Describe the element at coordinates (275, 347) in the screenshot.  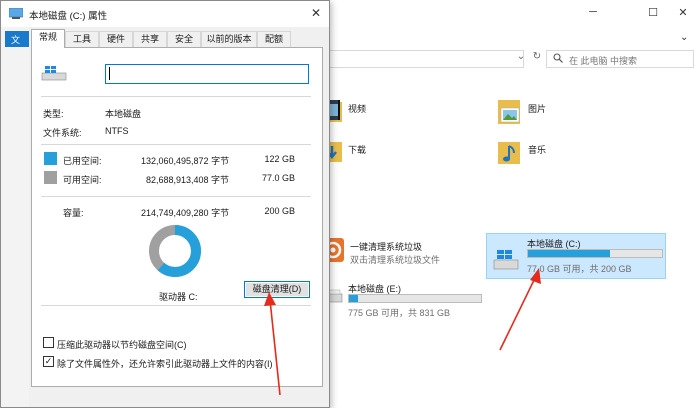
I see `arrow-to-cleanup-button` at that location.